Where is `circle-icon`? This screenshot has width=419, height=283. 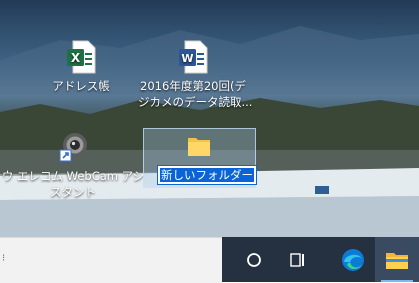
circle-icon is located at coordinates (254, 259).